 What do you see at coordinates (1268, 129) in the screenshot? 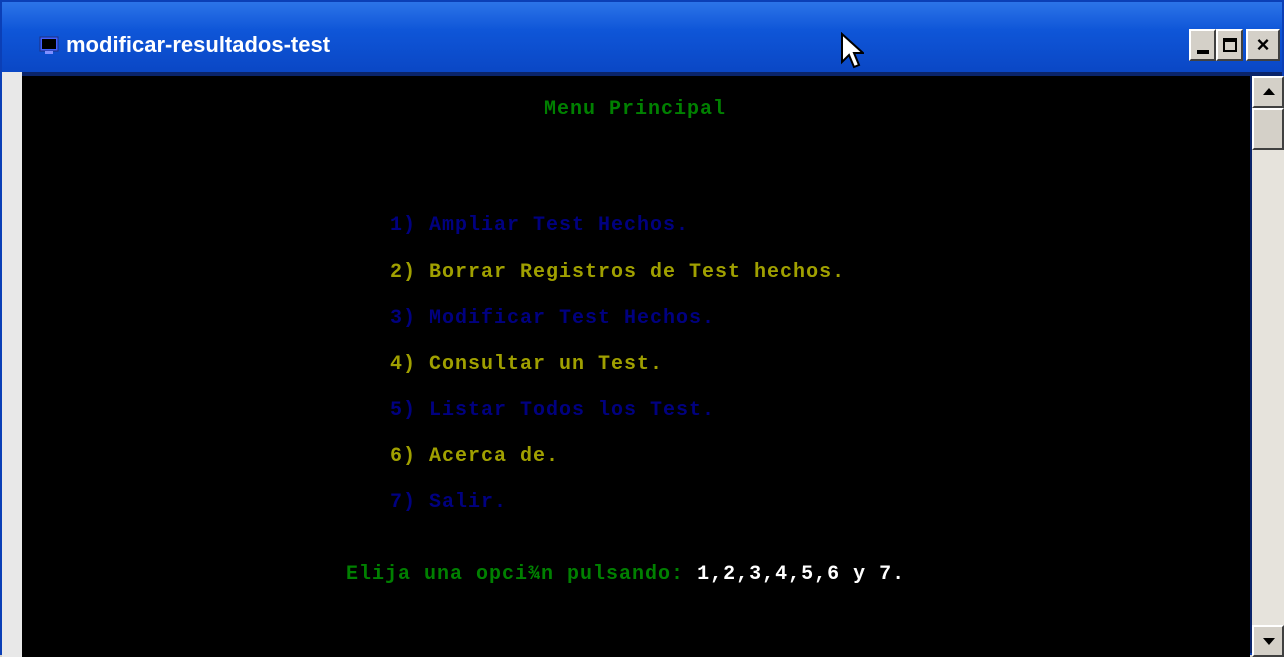
I see `scrollbar-thumb` at bounding box center [1268, 129].